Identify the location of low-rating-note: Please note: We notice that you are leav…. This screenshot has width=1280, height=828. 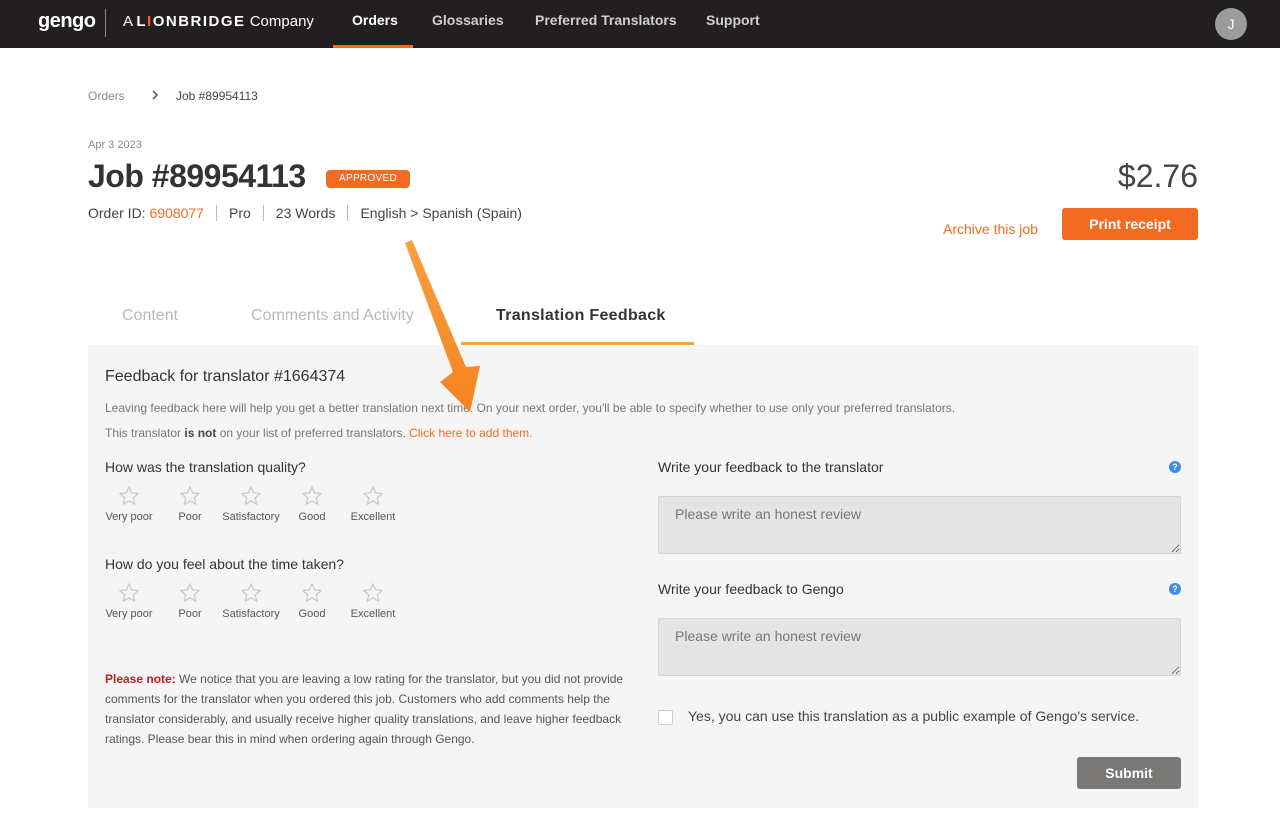
(365, 709).